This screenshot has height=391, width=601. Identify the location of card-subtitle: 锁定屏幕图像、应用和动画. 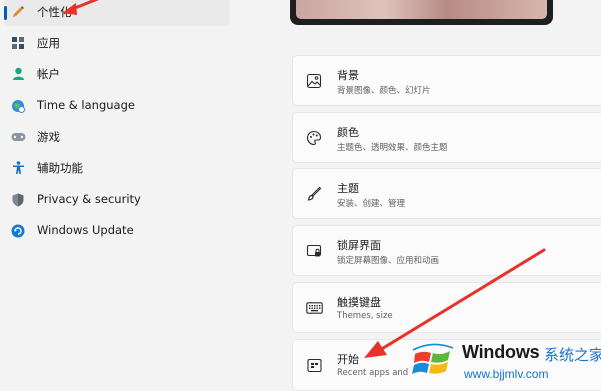
(388, 261).